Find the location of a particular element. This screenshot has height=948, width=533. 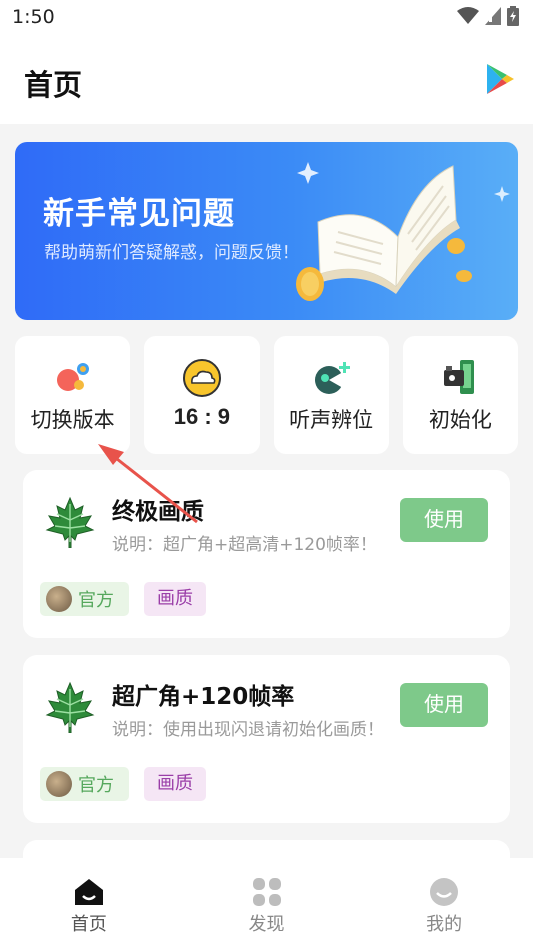

nav-label-home: 首页 is located at coordinates (88, 924).